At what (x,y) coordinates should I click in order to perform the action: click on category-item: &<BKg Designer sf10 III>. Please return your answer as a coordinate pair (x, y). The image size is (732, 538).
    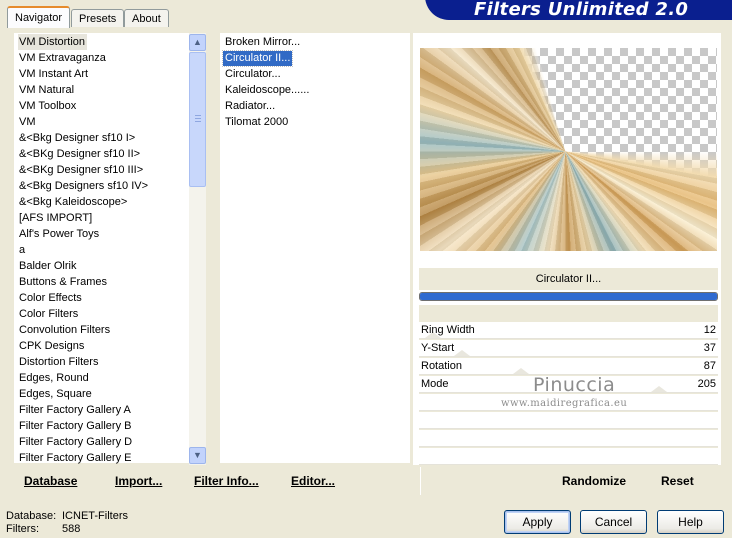
    Looking at the image, I should click on (81, 170).